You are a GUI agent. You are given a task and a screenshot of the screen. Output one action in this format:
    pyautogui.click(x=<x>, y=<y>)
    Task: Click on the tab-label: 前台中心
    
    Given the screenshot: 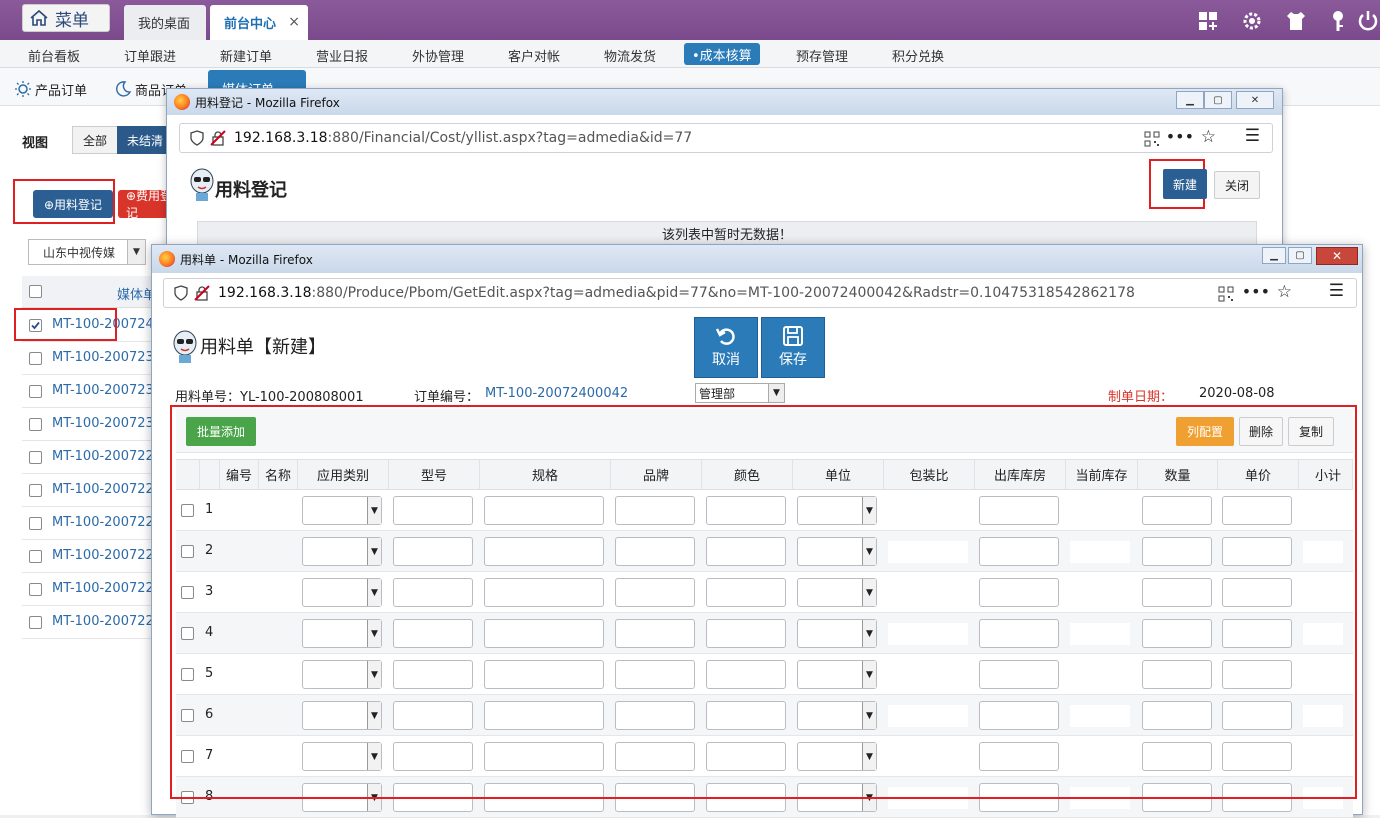 What is the action you would take?
    pyautogui.click(x=250, y=24)
    